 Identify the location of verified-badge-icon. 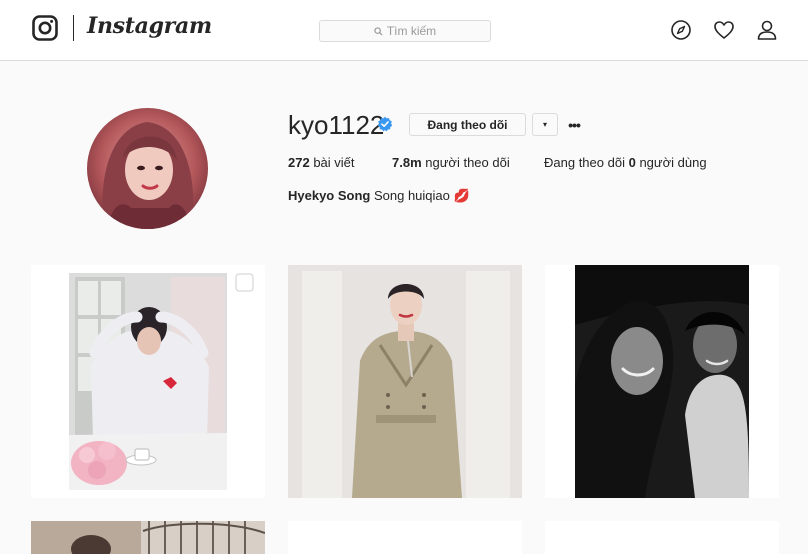
(385, 124).